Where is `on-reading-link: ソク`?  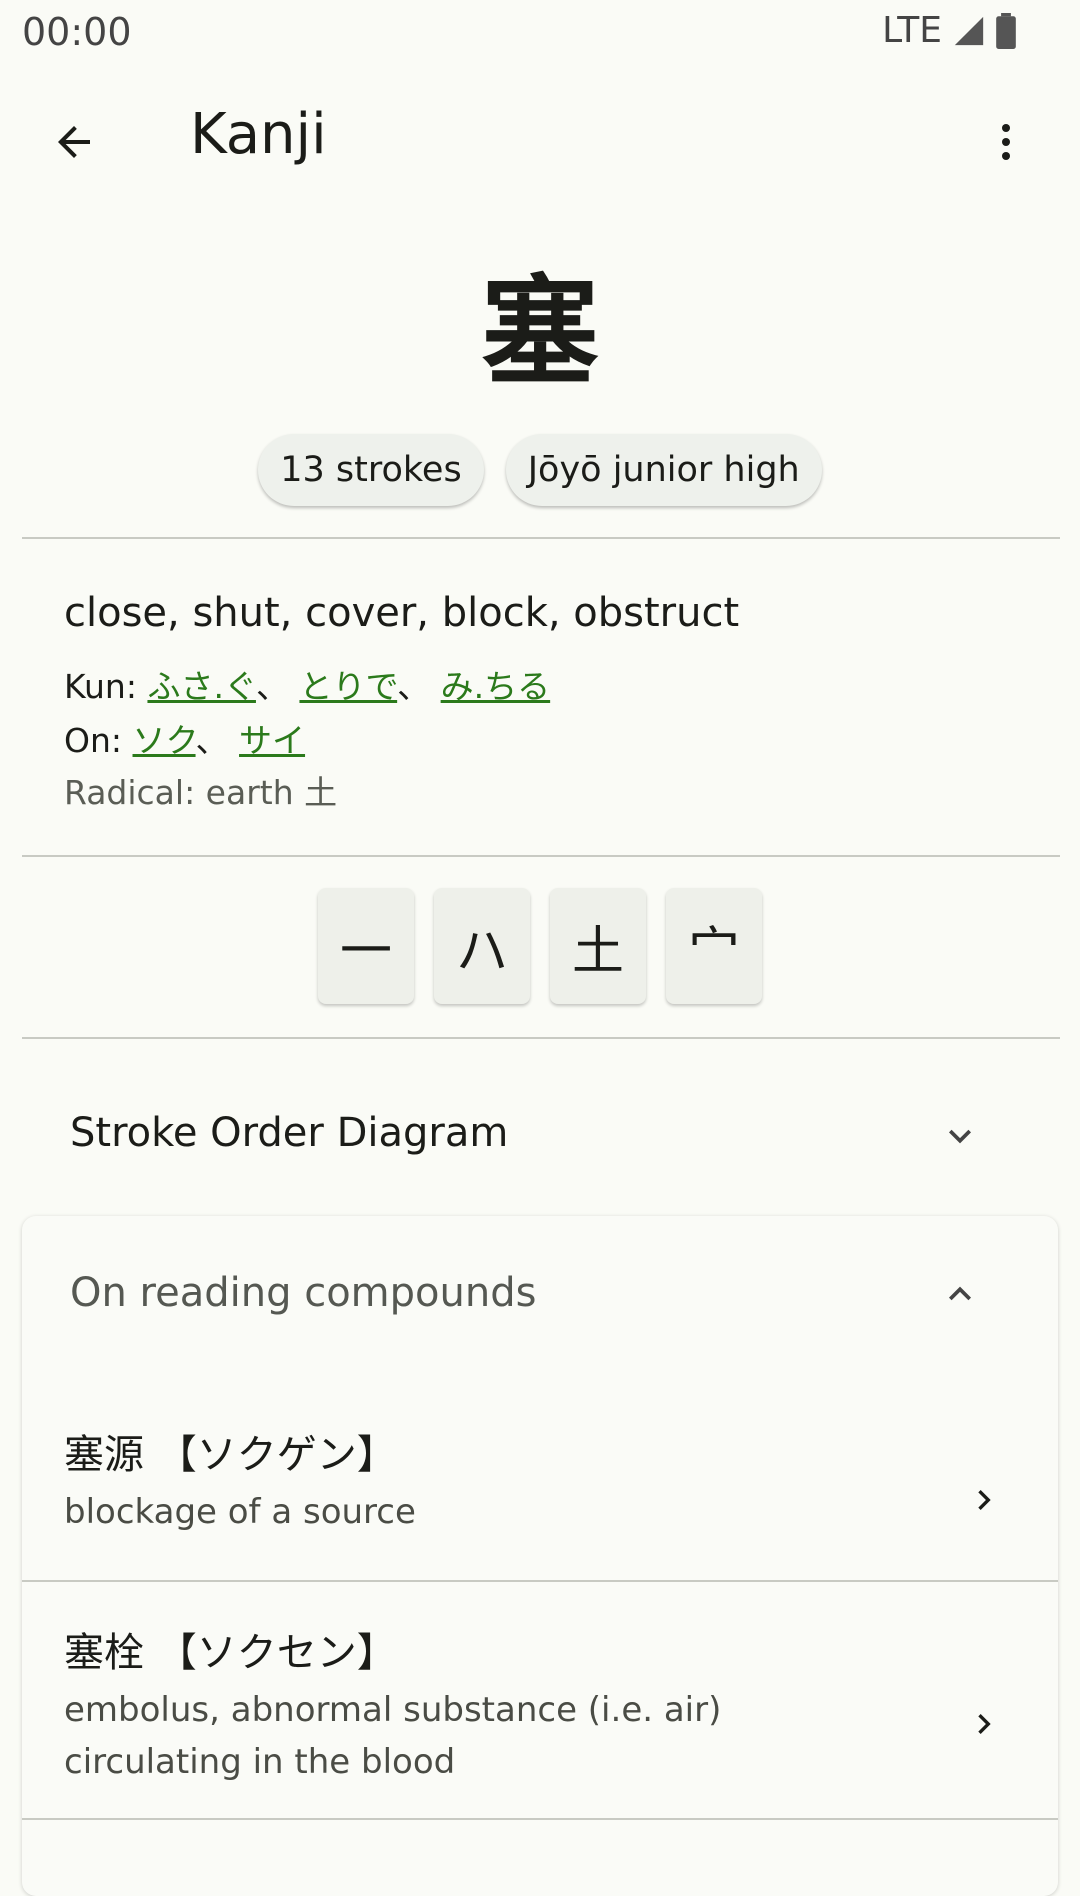
on-reading-link: ソク is located at coordinates (164, 740).